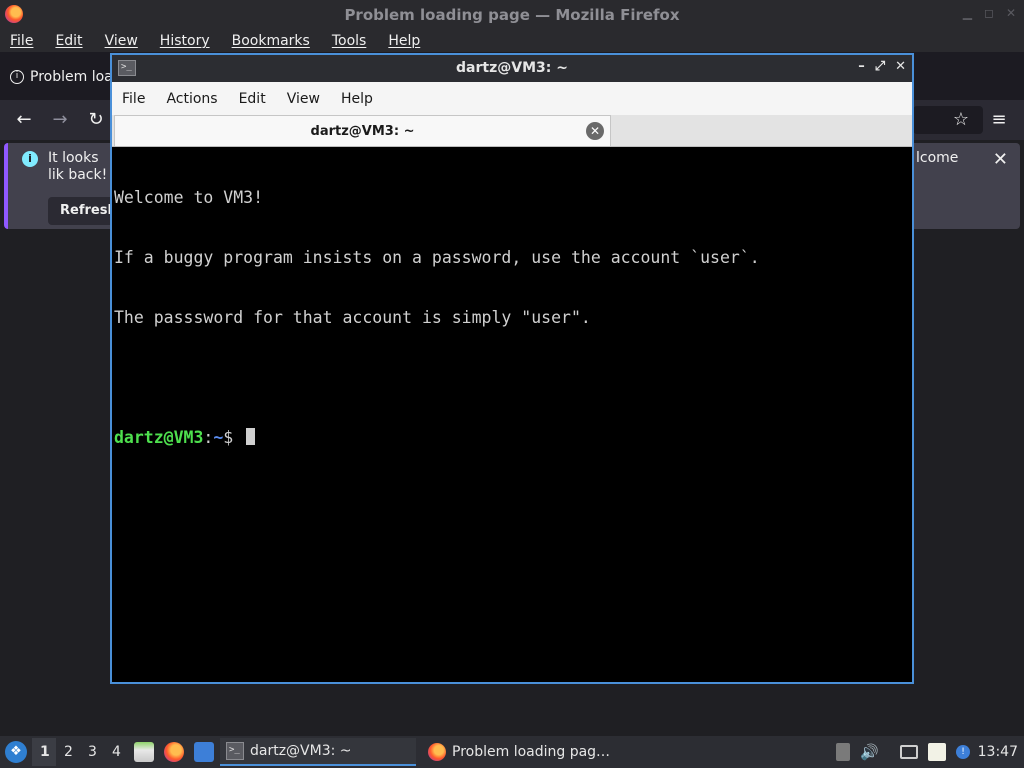 The width and height of the screenshot is (1024, 768). Describe the element at coordinates (174, 752) in the screenshot. I see `firefox-launcher-icon` at that location.